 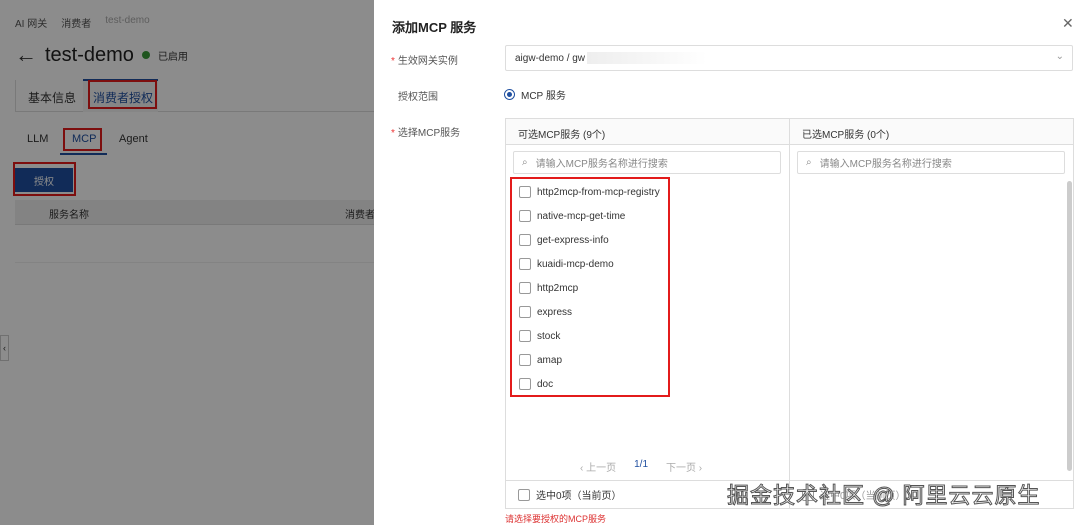 What do you see at coordinates (1059, 56) in the screenshot?
I see `chevron-down-icon: ⌄` at bounding box center [1059, 56].